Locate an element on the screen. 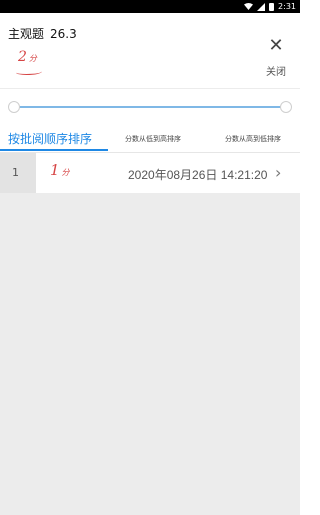 Image resolution: width=320 pixels, height=515 pixels. tab-score-ascending-label: 分数从低到高排序 is located at coordinates (153, 139).